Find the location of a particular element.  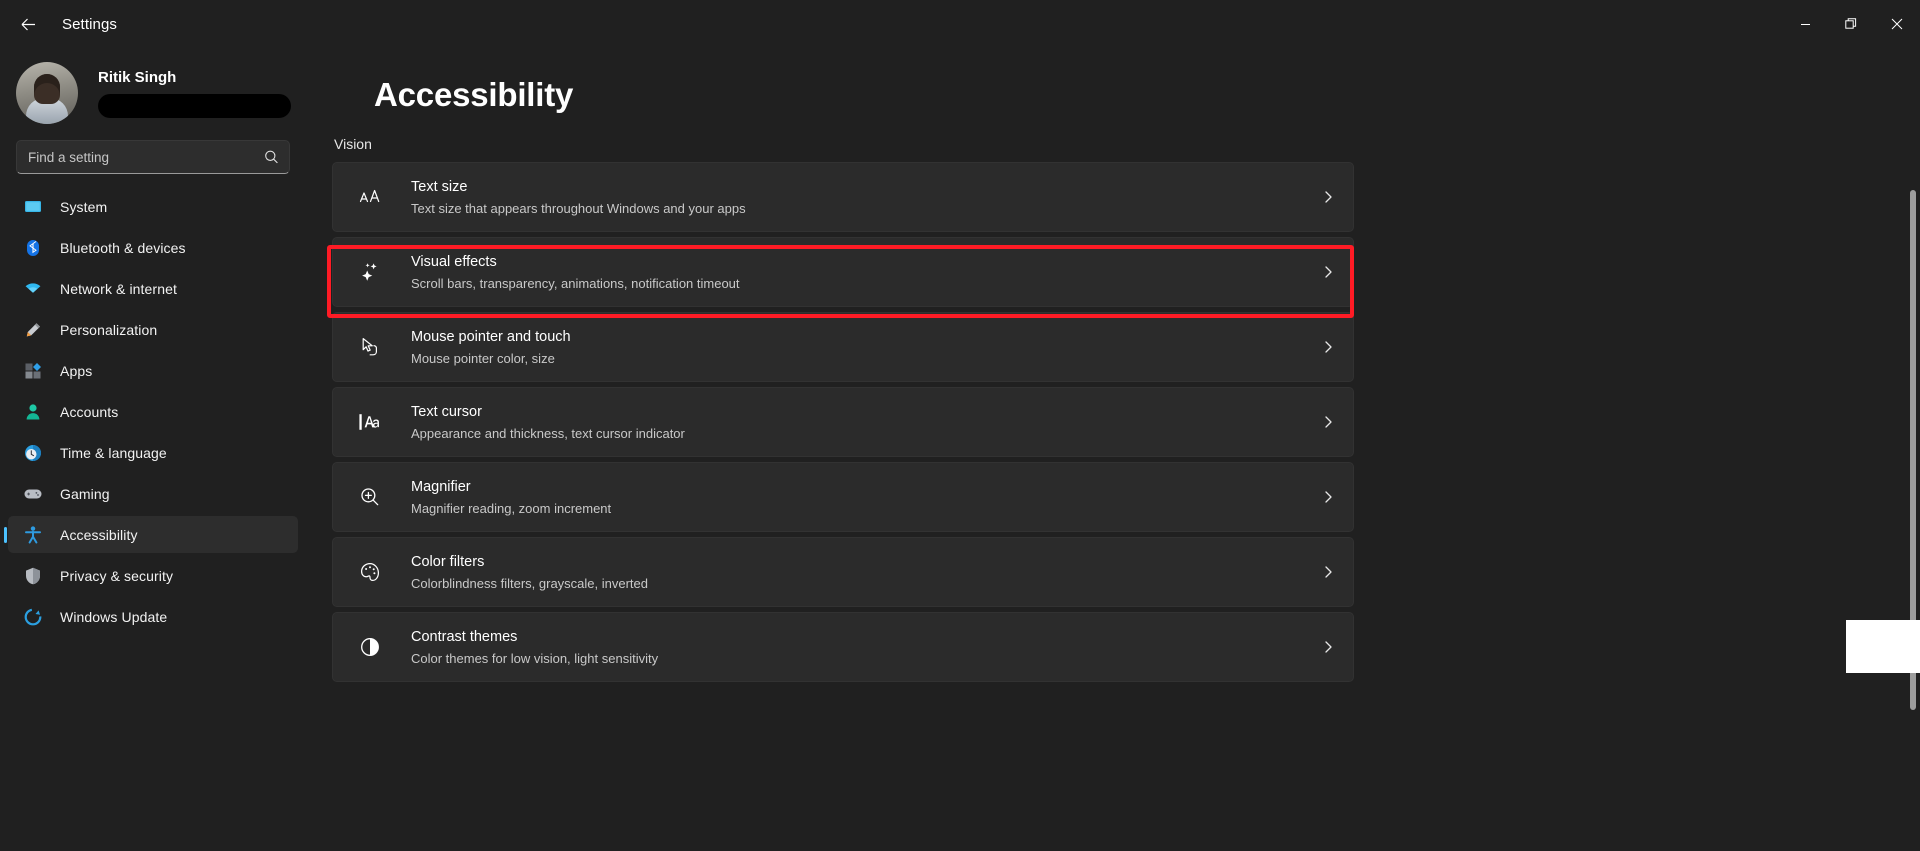

bluetooth-icon is located at coordinates (33, 248).